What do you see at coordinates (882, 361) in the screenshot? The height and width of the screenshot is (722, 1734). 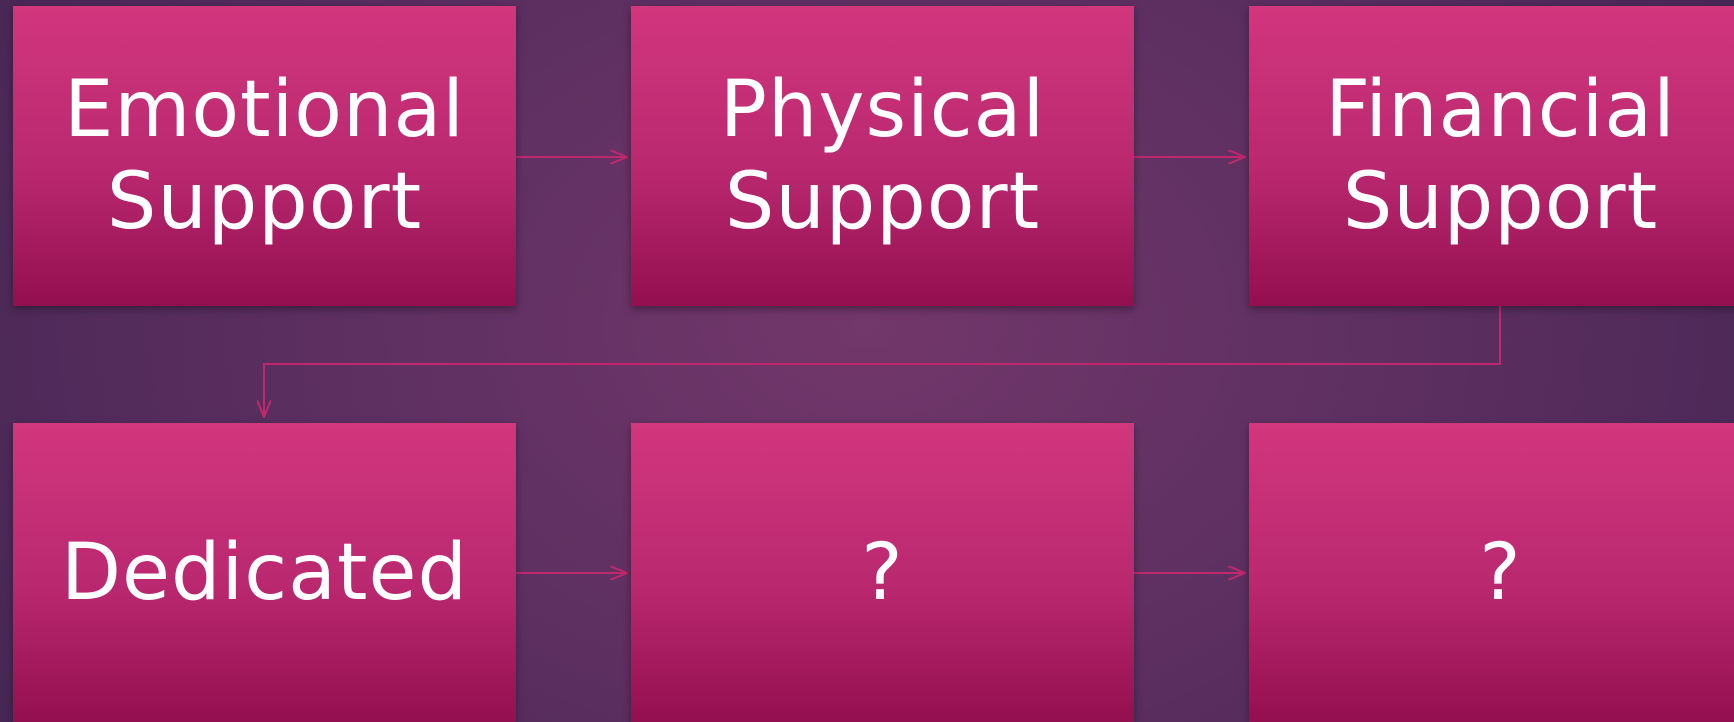 I see `arrow-financial-to-dedicated` at bounding box center [882, 361].